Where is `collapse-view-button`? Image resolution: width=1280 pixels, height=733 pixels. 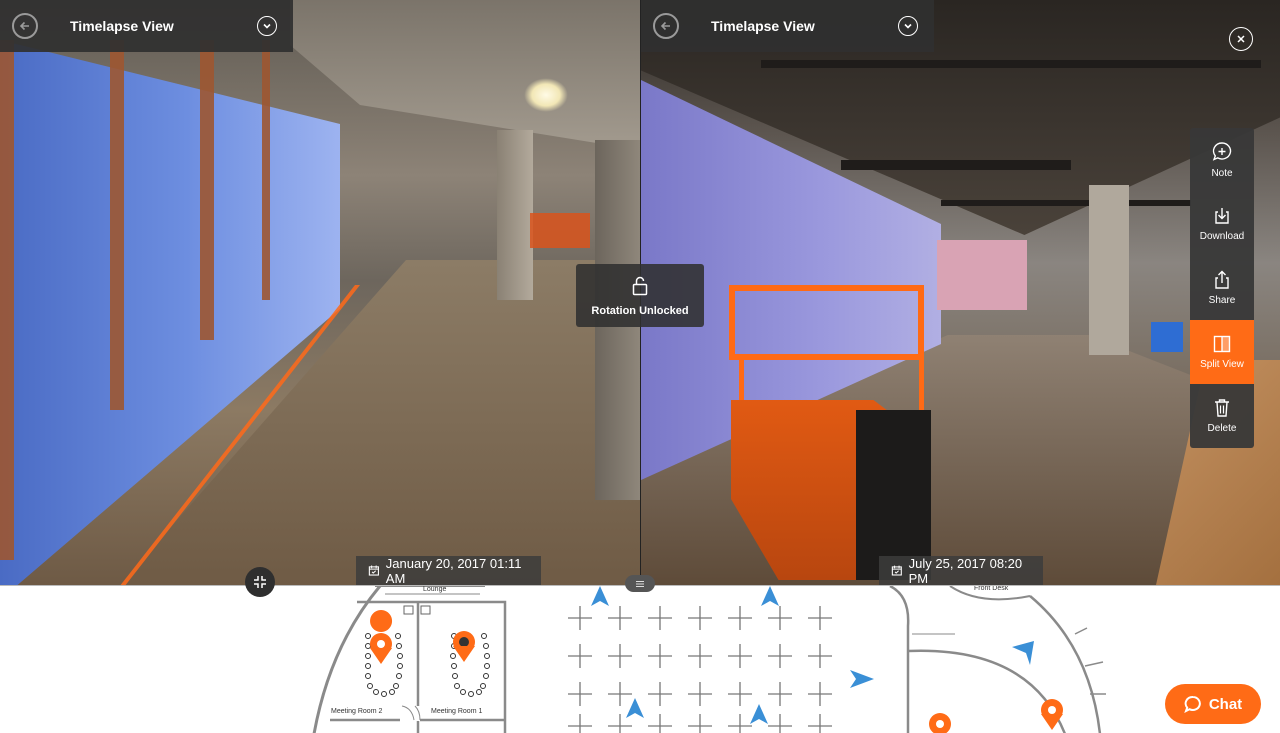
collapse-view-button is located at coordinates (260, 582).